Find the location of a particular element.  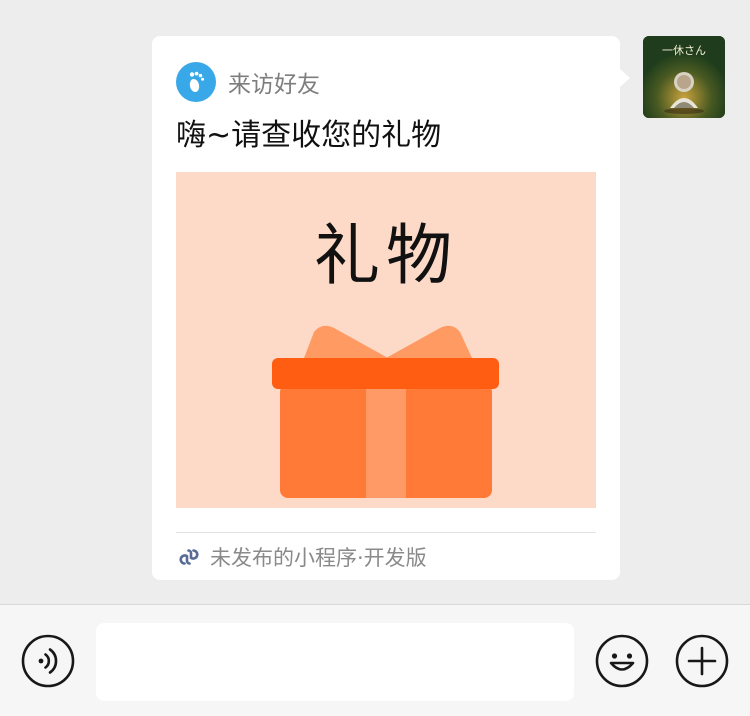

avatar: 一休さん is located at coordinates (684, 77).